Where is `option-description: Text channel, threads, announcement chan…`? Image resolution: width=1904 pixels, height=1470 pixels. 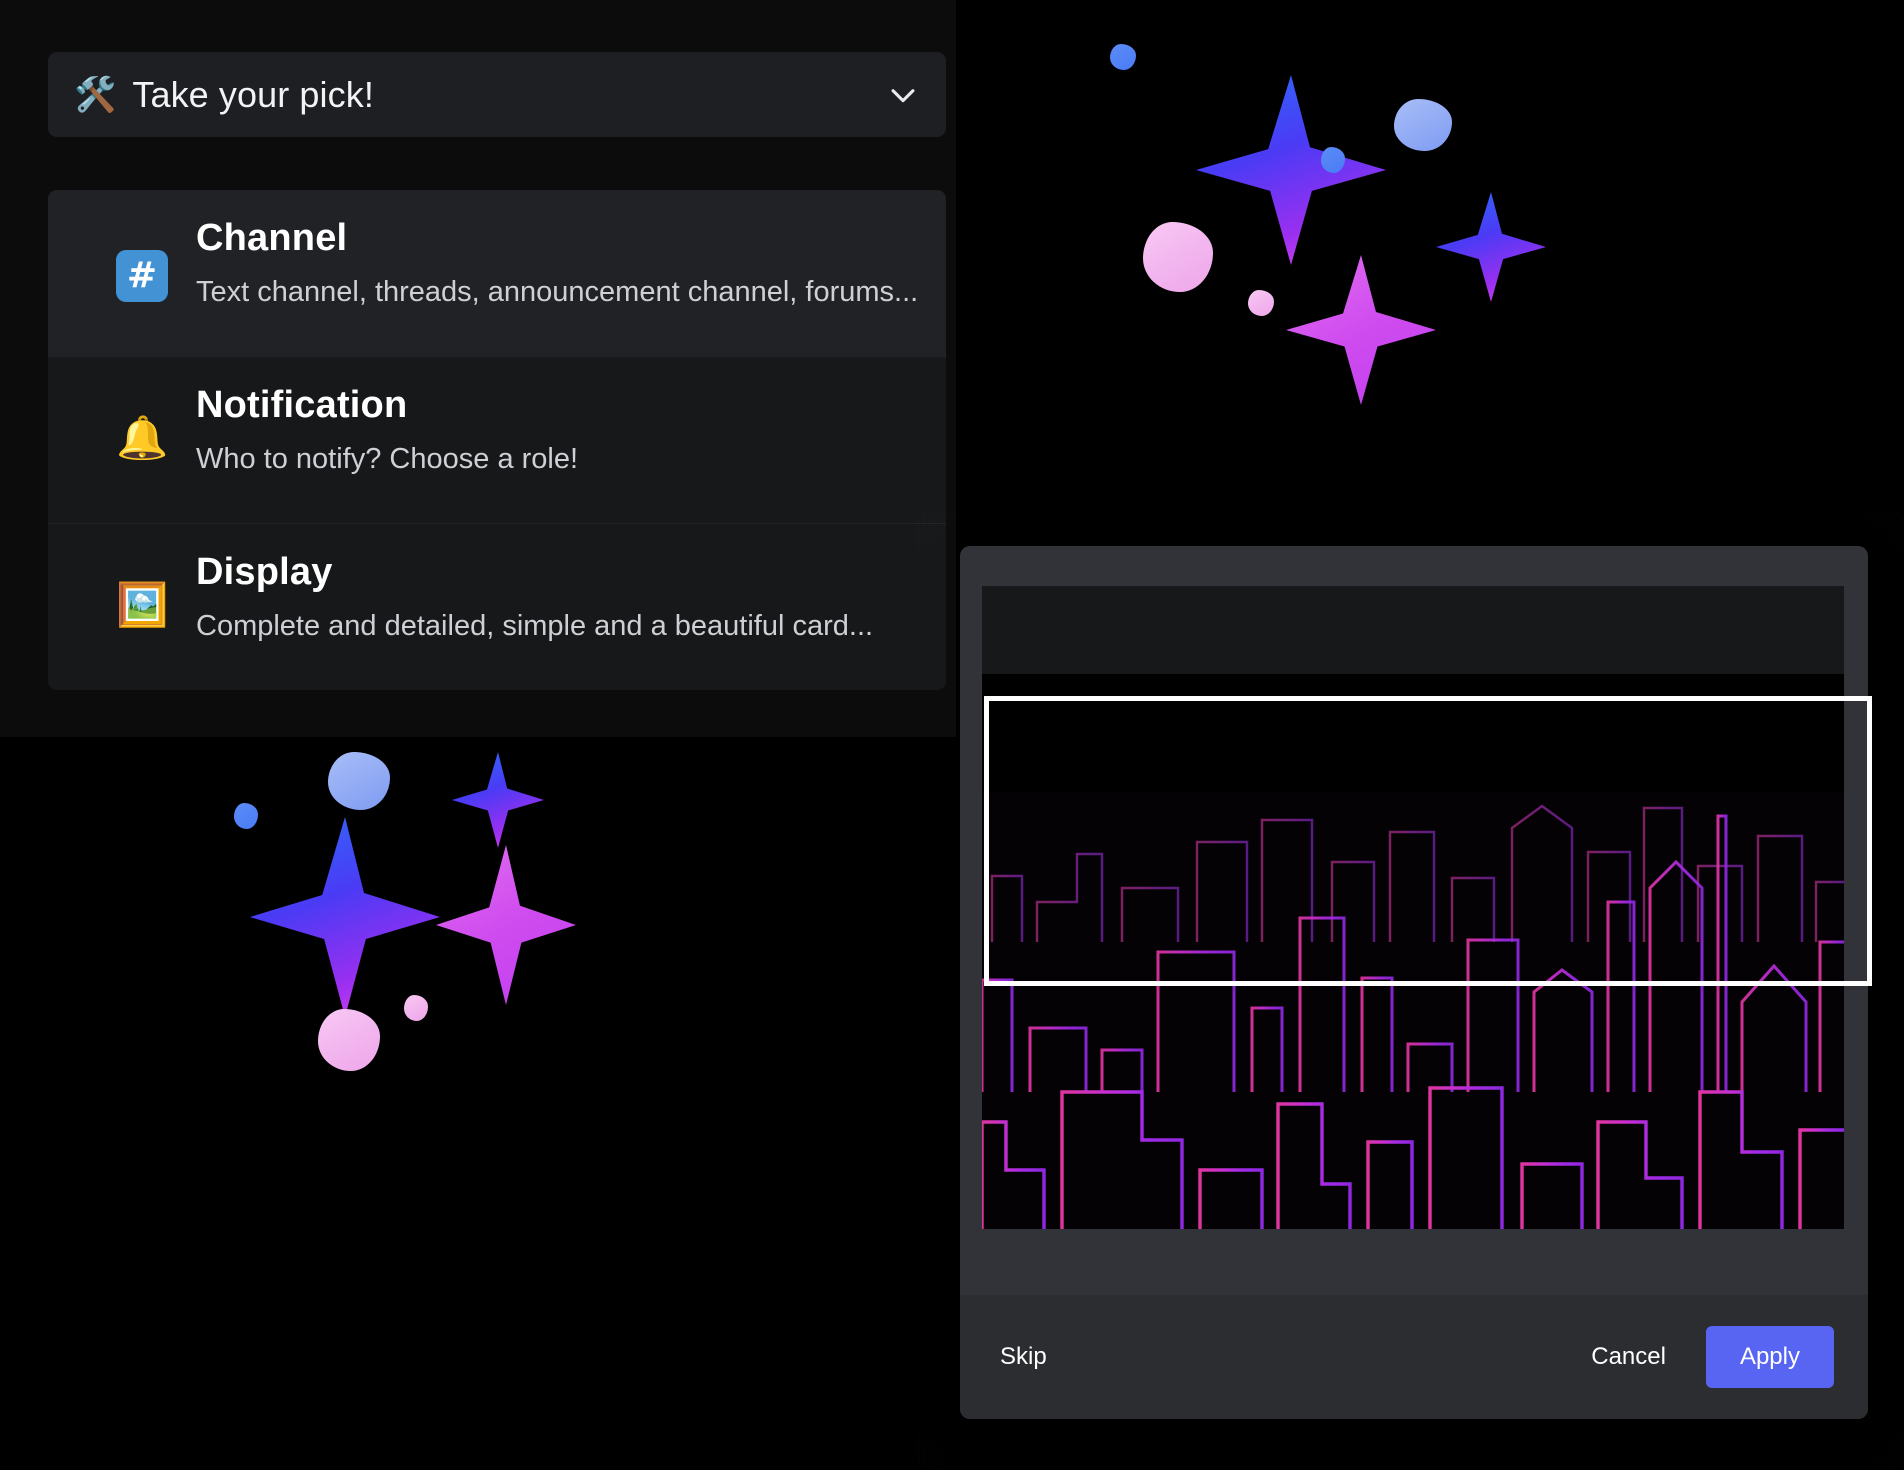 option-description: Text channel, threads, announcement chan… is located at coordinates (557, 291).